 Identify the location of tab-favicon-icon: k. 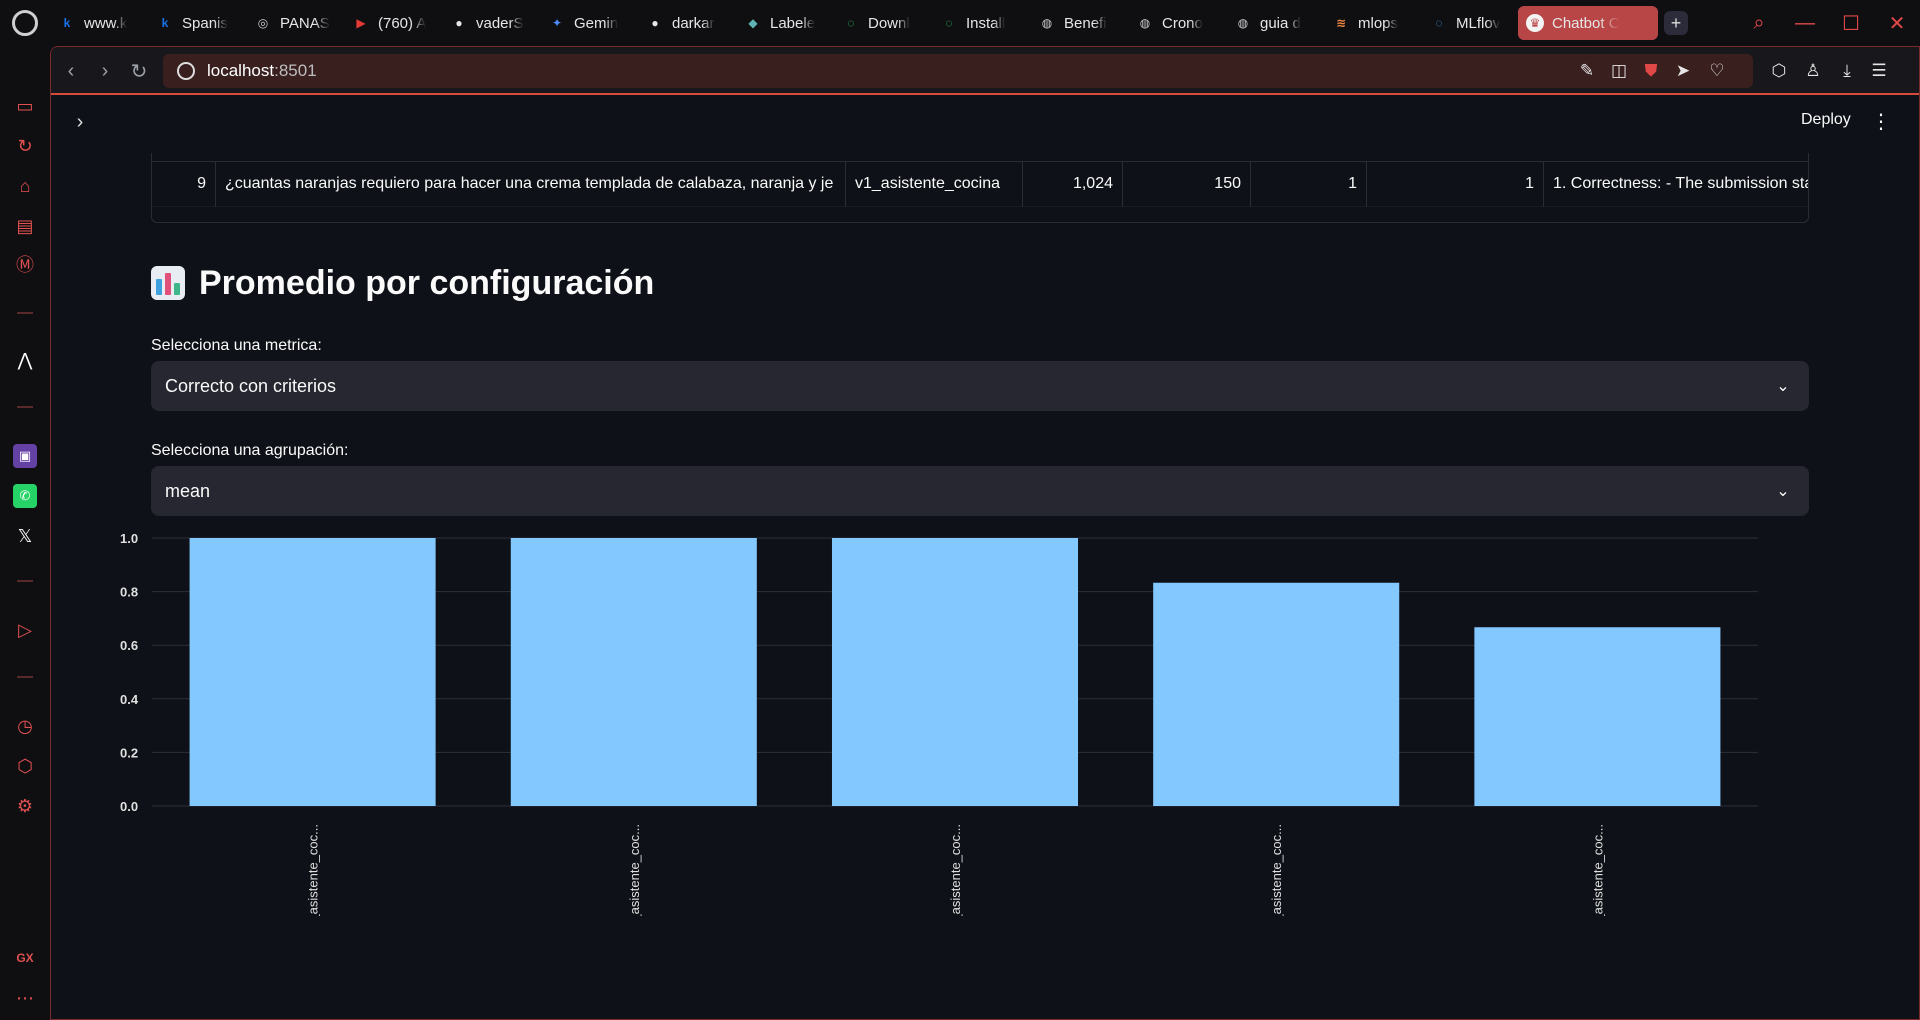
(165, 23).